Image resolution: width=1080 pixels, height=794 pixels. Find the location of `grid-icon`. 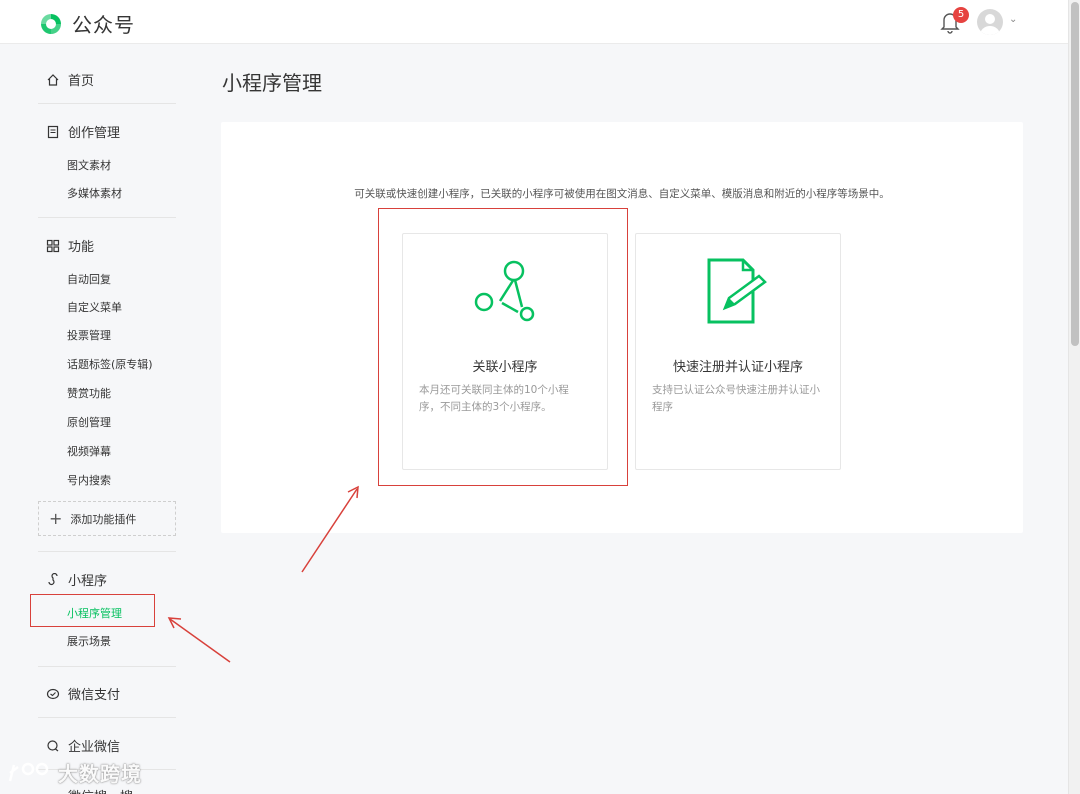

grid-icon is located at coordinates (53, 245).